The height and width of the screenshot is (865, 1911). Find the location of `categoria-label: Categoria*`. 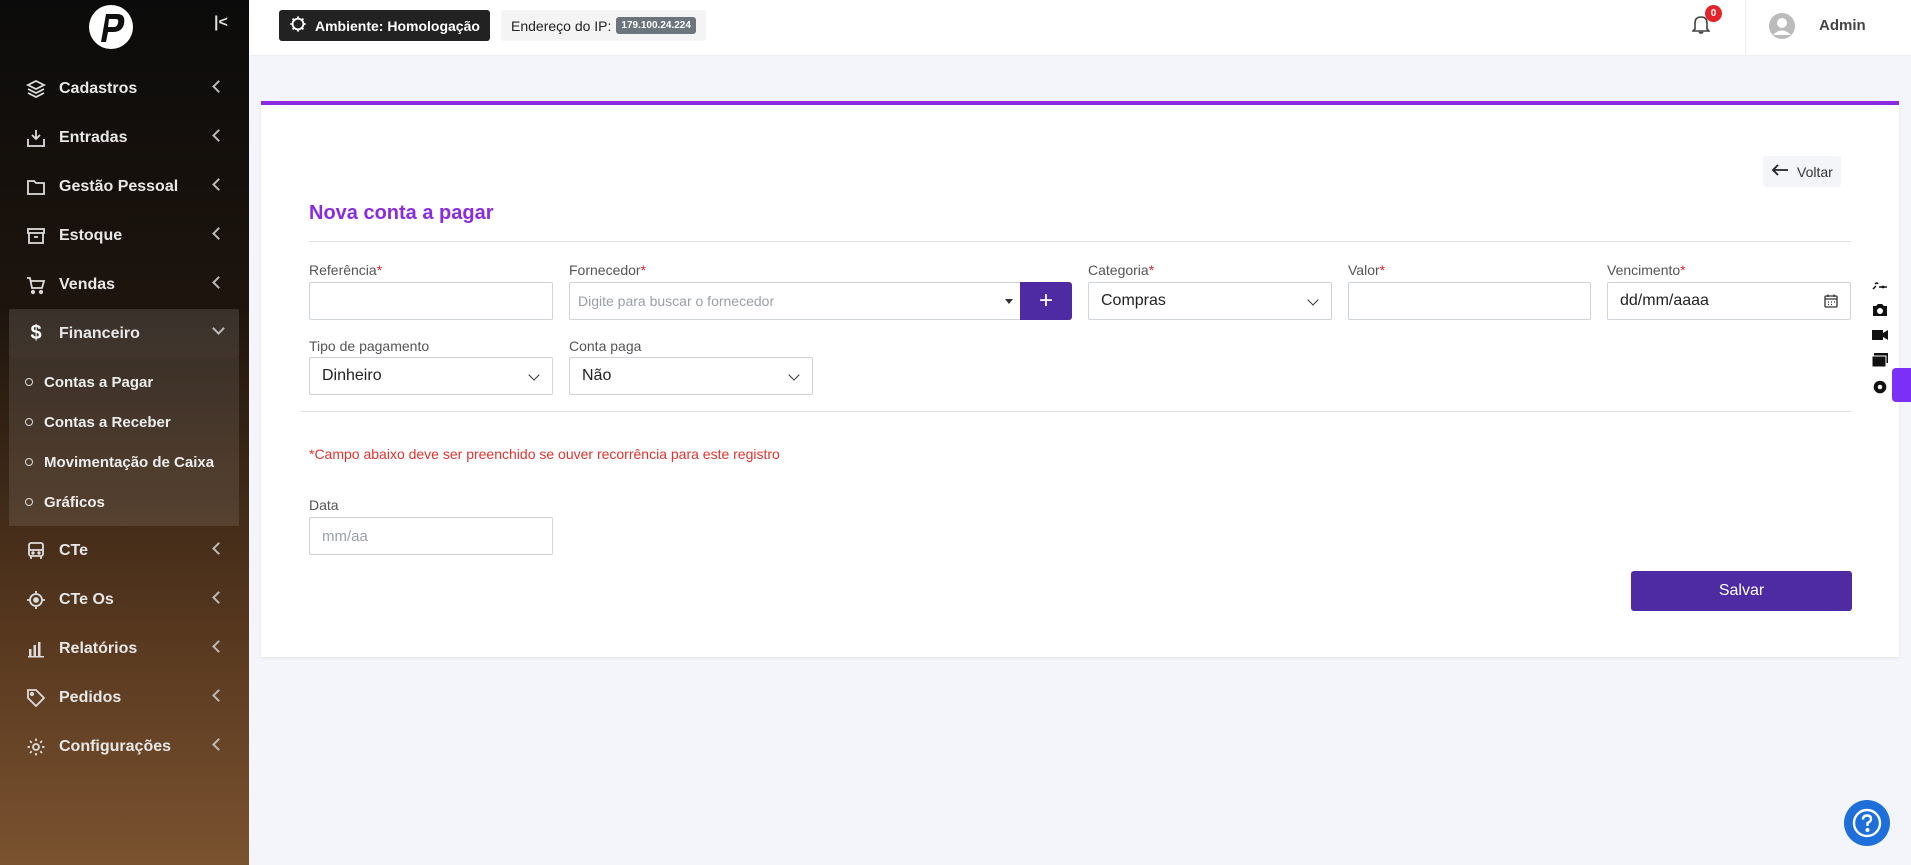

categoria-label: Categoria* is located at coordinates (1121, 270).